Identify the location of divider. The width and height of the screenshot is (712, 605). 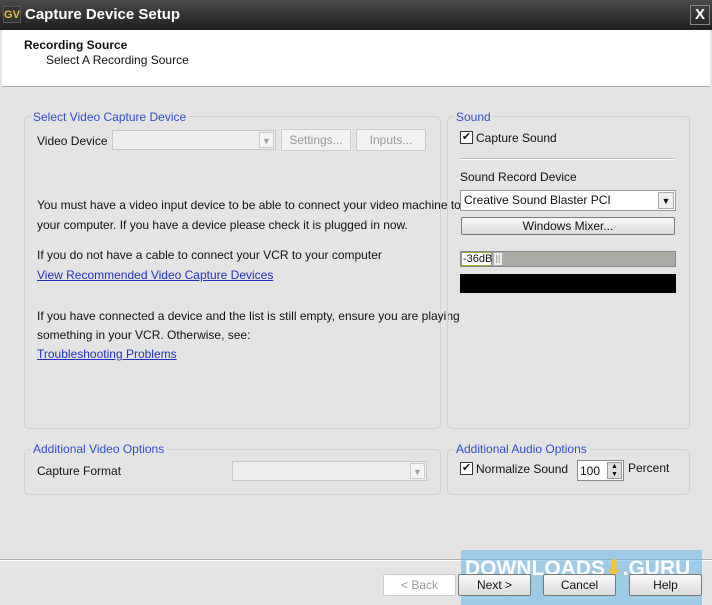
(567, 159).